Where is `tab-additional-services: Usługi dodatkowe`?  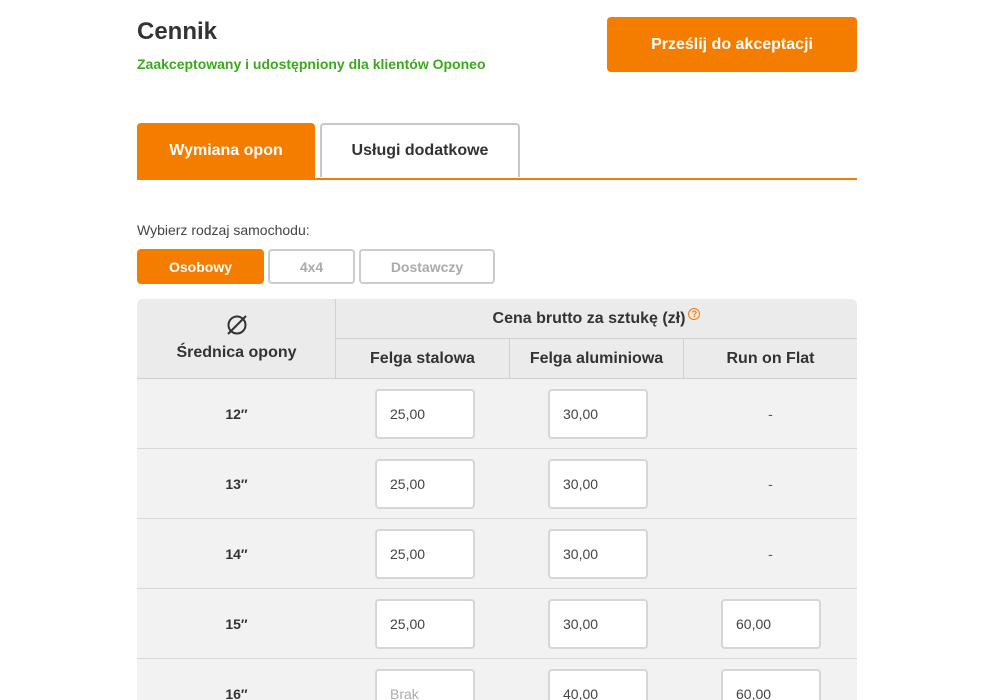
tab-additional-services: Usługi dodatkowe is located at coordinates (420, 150).